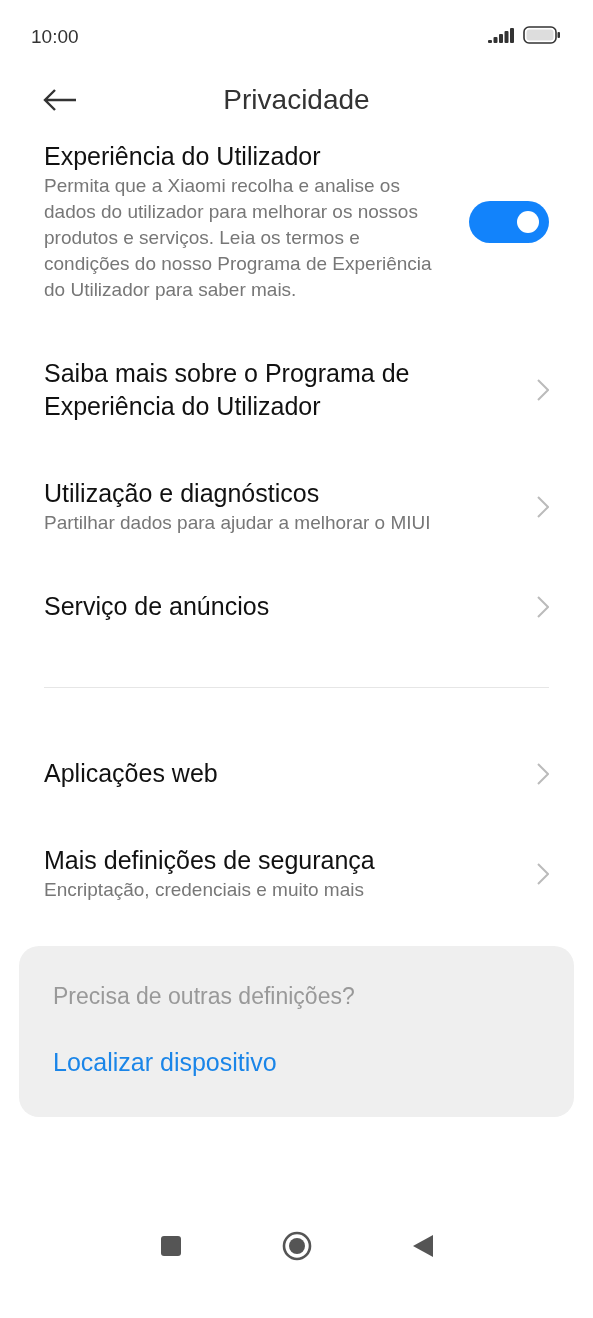  I want to click on settings-item: Utilização e diagnósticos Partilhar dados para ajudar a melhorar o MIUI, so click(296, 506).